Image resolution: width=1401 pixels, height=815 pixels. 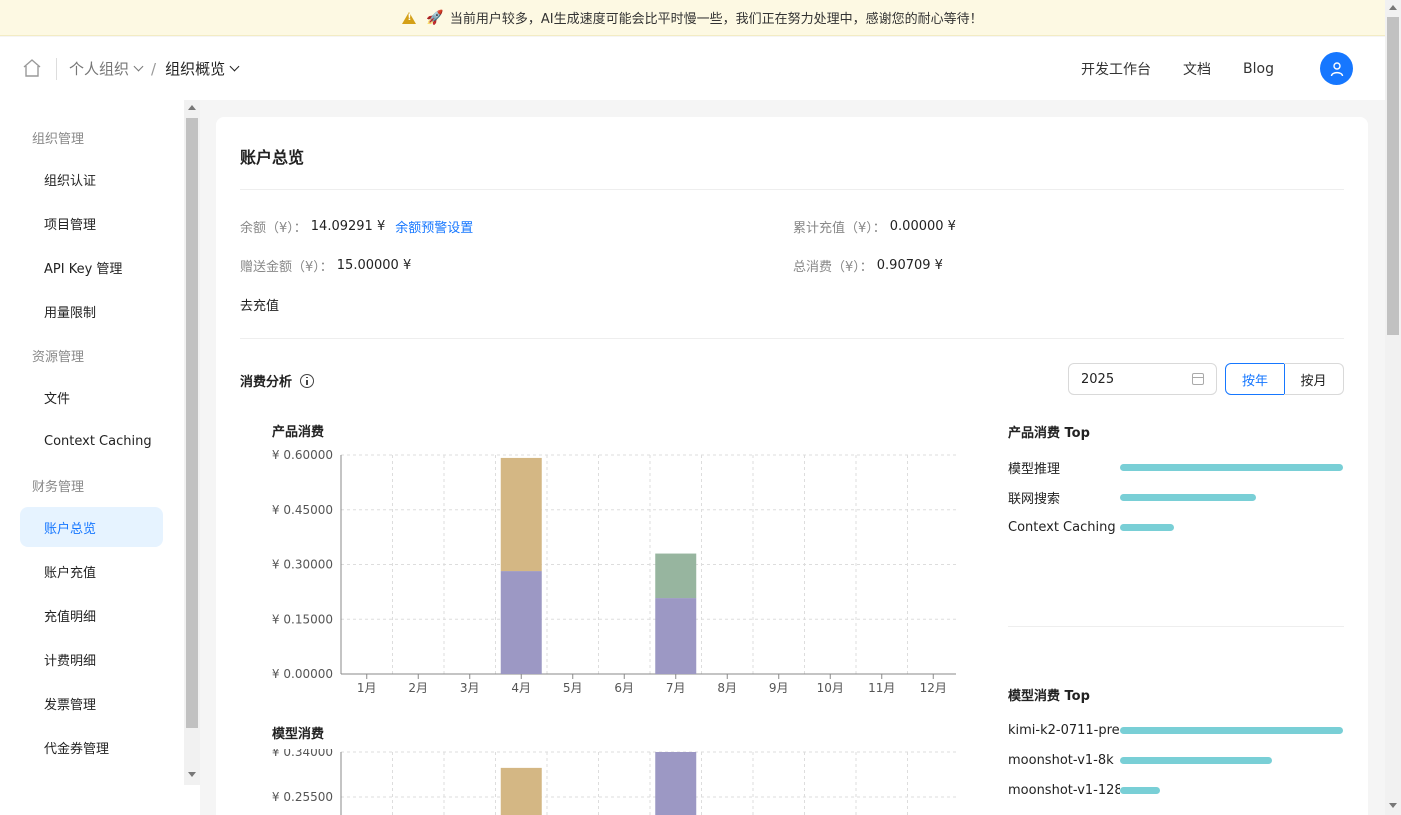 I want to click on sidebar-item-invoices: 发票管理, so click(x=91, y=703).